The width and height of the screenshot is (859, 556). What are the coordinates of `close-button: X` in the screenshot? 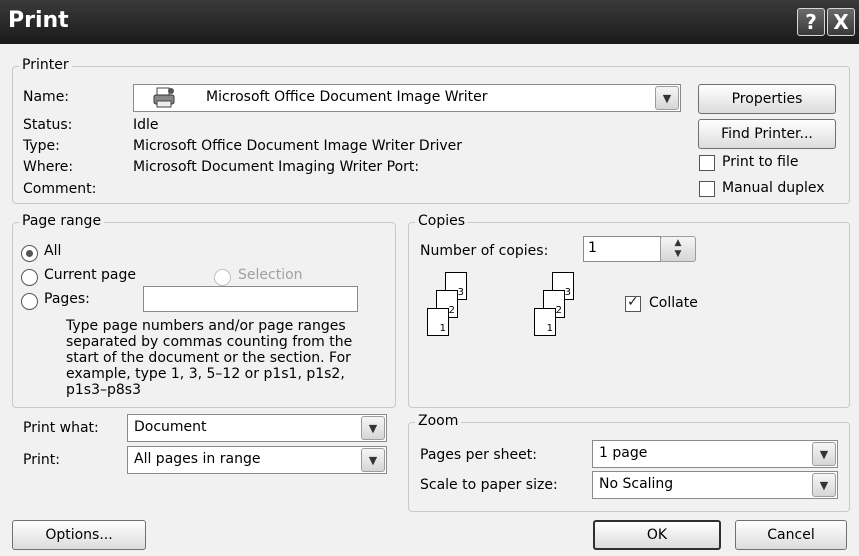 It's located at (841, 22).